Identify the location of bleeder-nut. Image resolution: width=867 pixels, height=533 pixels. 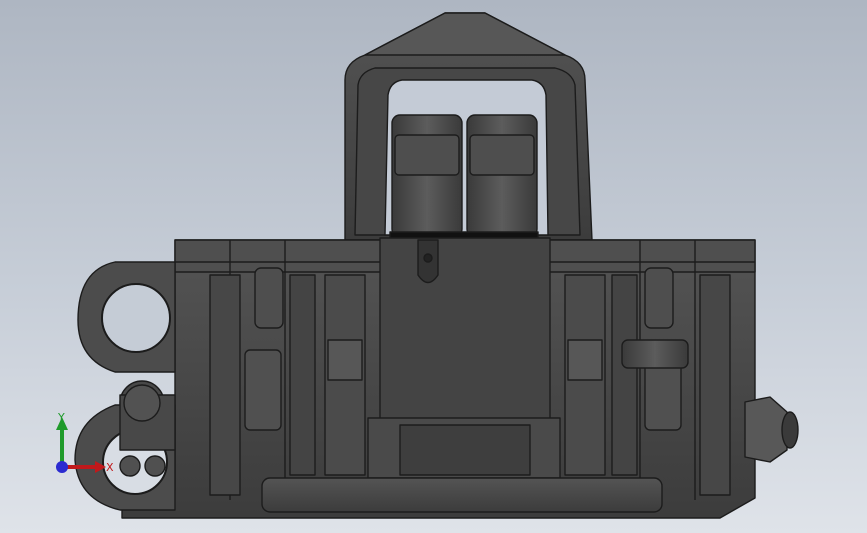
(771, 429).